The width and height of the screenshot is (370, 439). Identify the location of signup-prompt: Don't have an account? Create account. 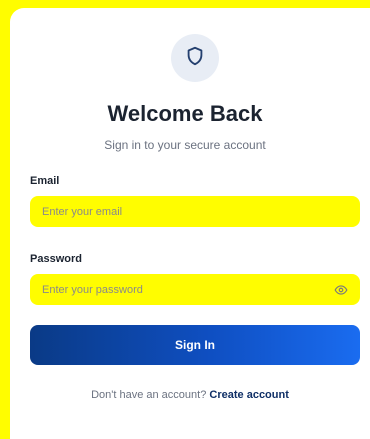
(190, 395).